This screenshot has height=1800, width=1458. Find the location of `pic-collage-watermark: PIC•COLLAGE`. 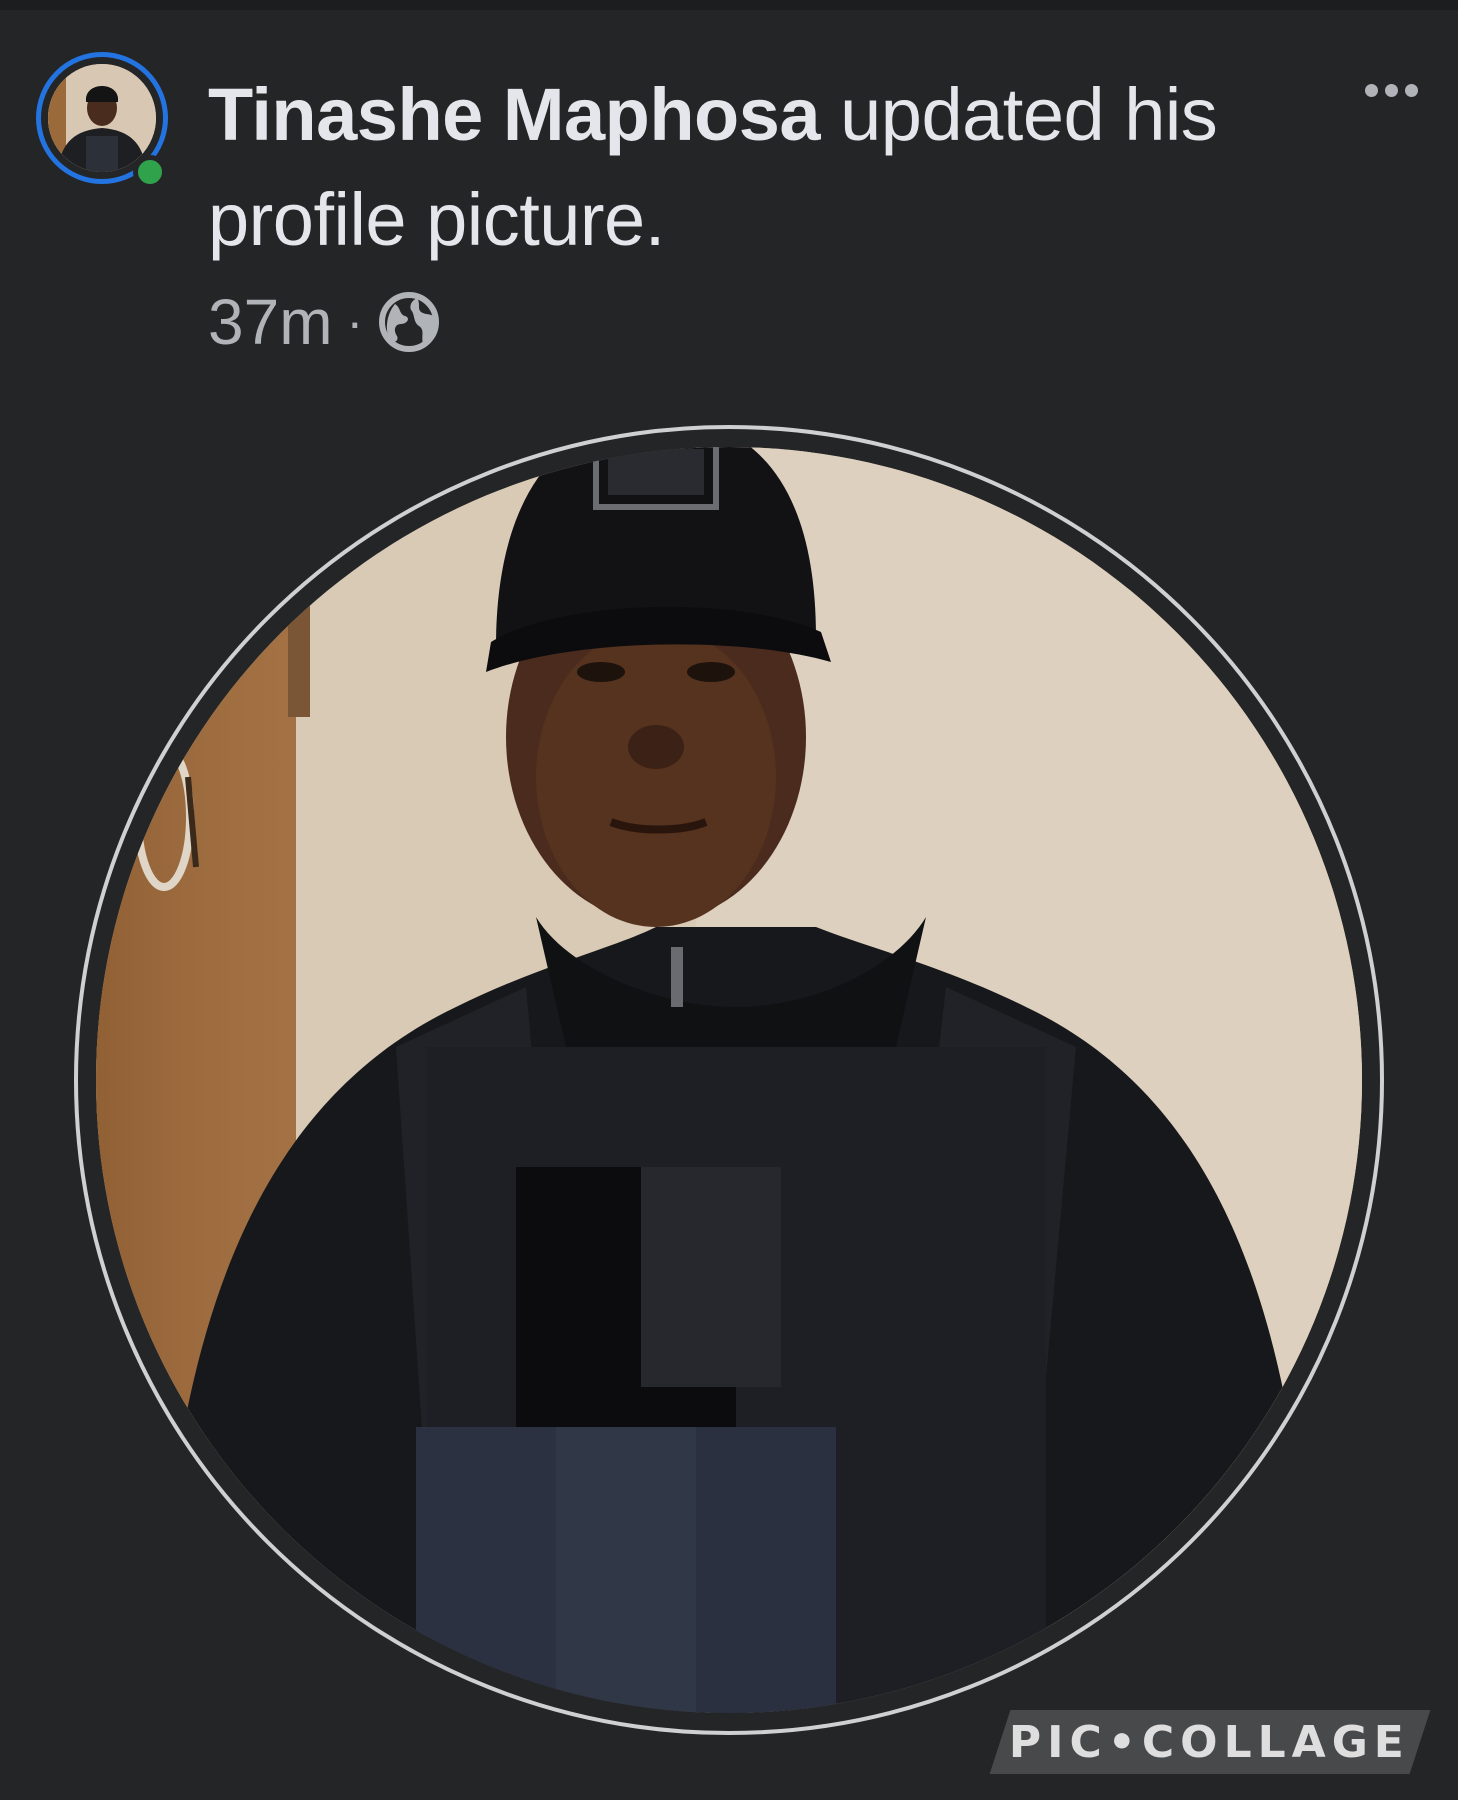

pic-collage-watermark: PIC•COLLAGE is located at coordinates (1210, 1742).